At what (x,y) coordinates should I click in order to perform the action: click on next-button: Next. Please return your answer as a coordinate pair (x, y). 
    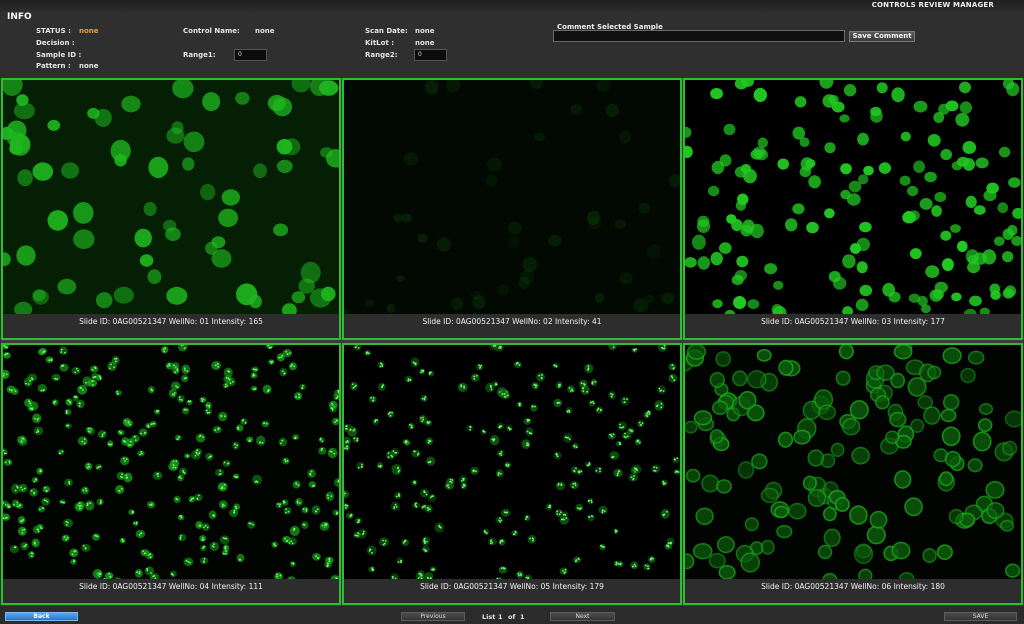
    Looking at the image, I should click on (582, 616).